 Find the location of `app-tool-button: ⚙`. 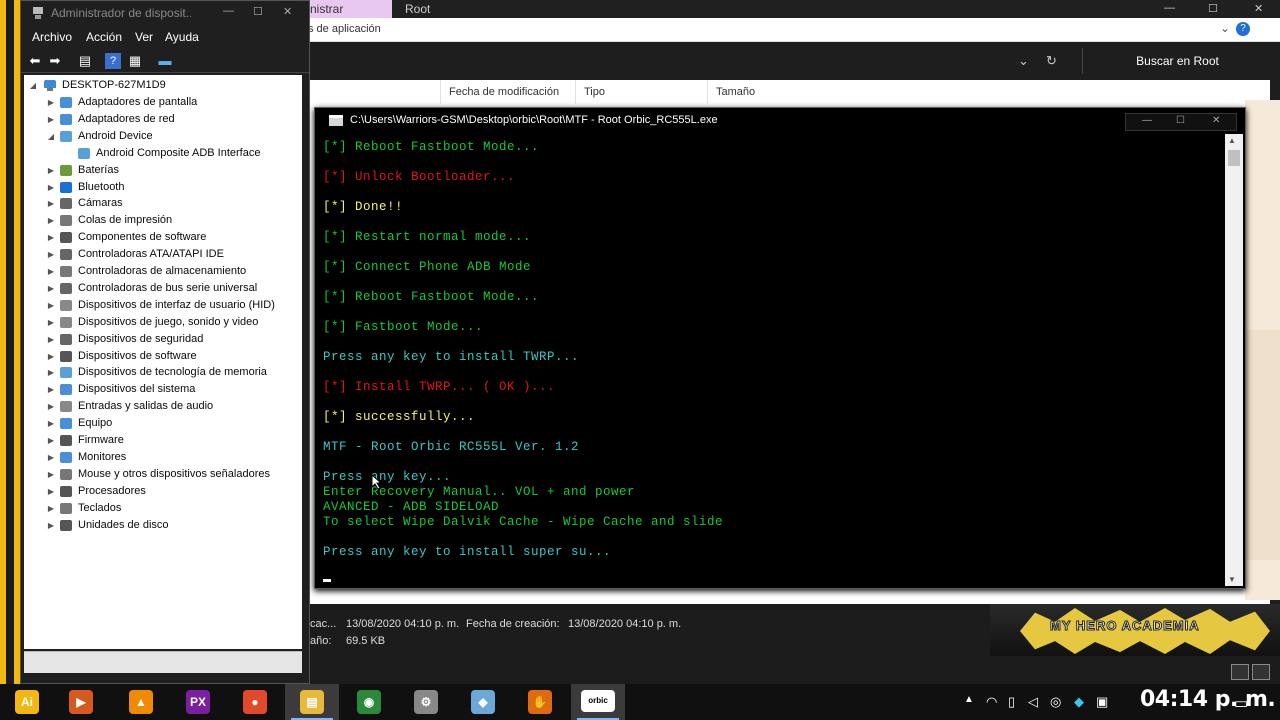

app-tool-button: ⚙ is located at coordinates (426, 702).